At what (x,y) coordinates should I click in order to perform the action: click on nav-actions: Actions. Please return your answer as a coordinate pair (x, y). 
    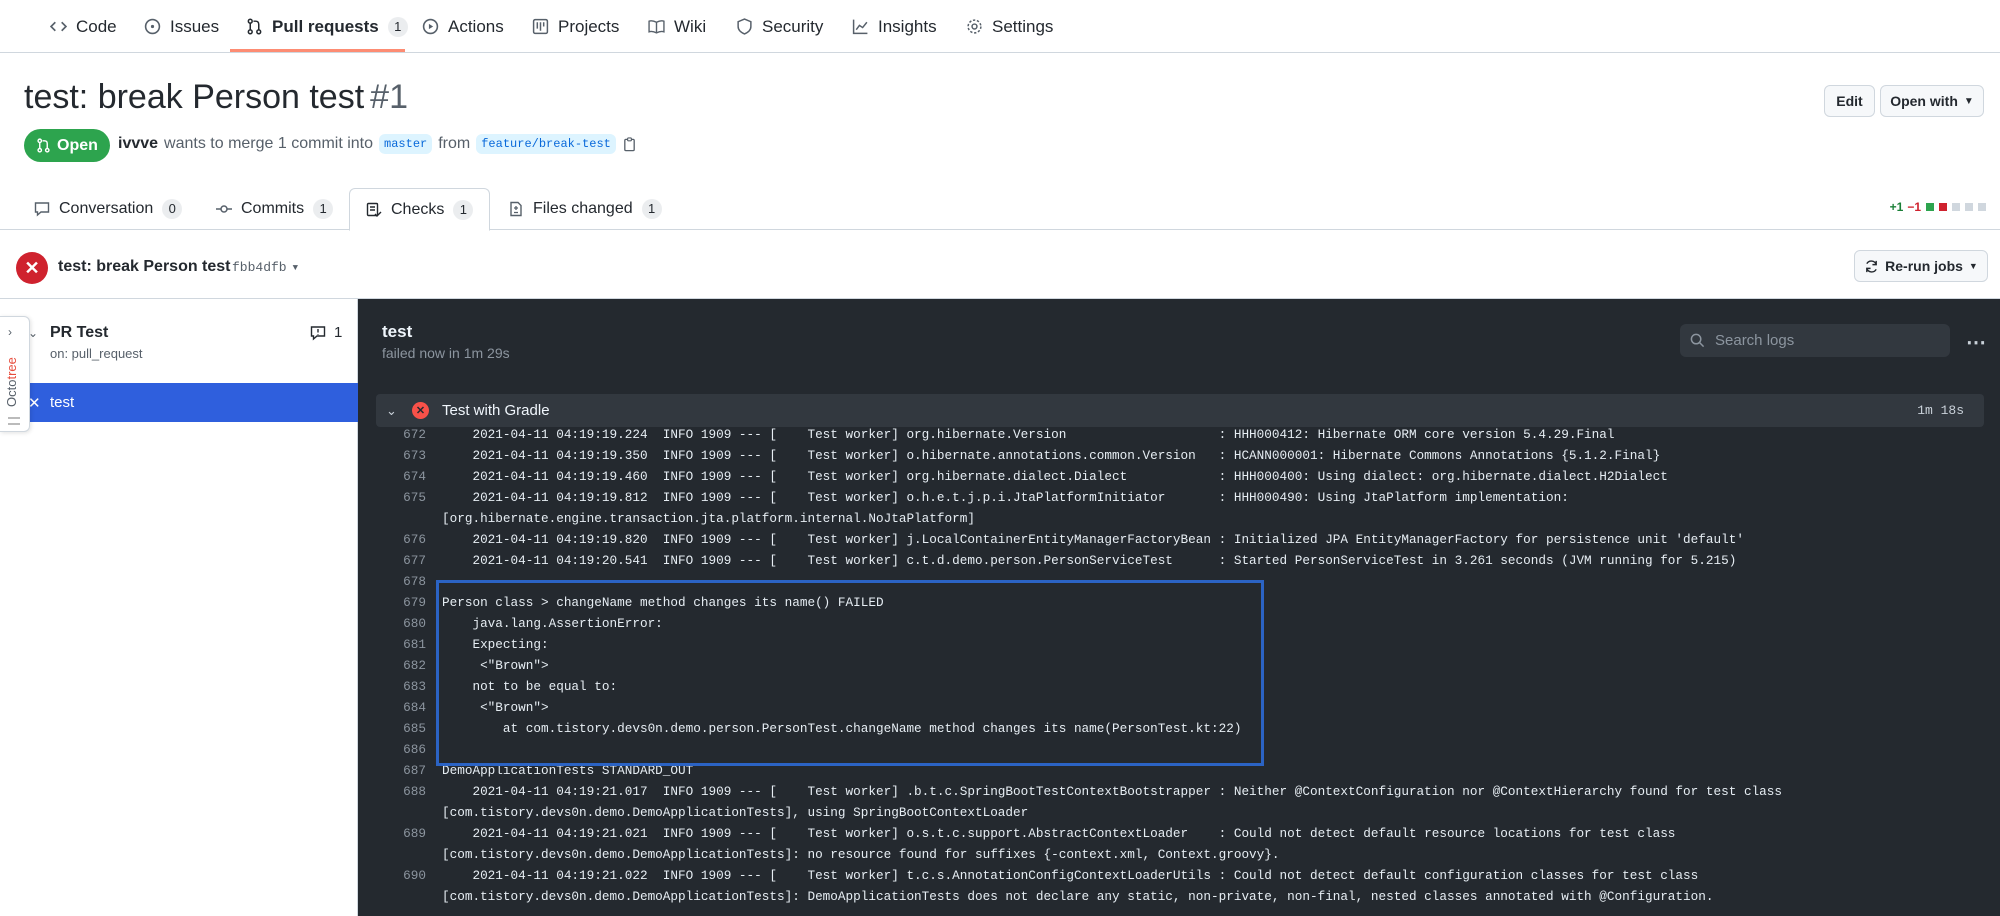
    Looking at the image, I should click on (463, 26).